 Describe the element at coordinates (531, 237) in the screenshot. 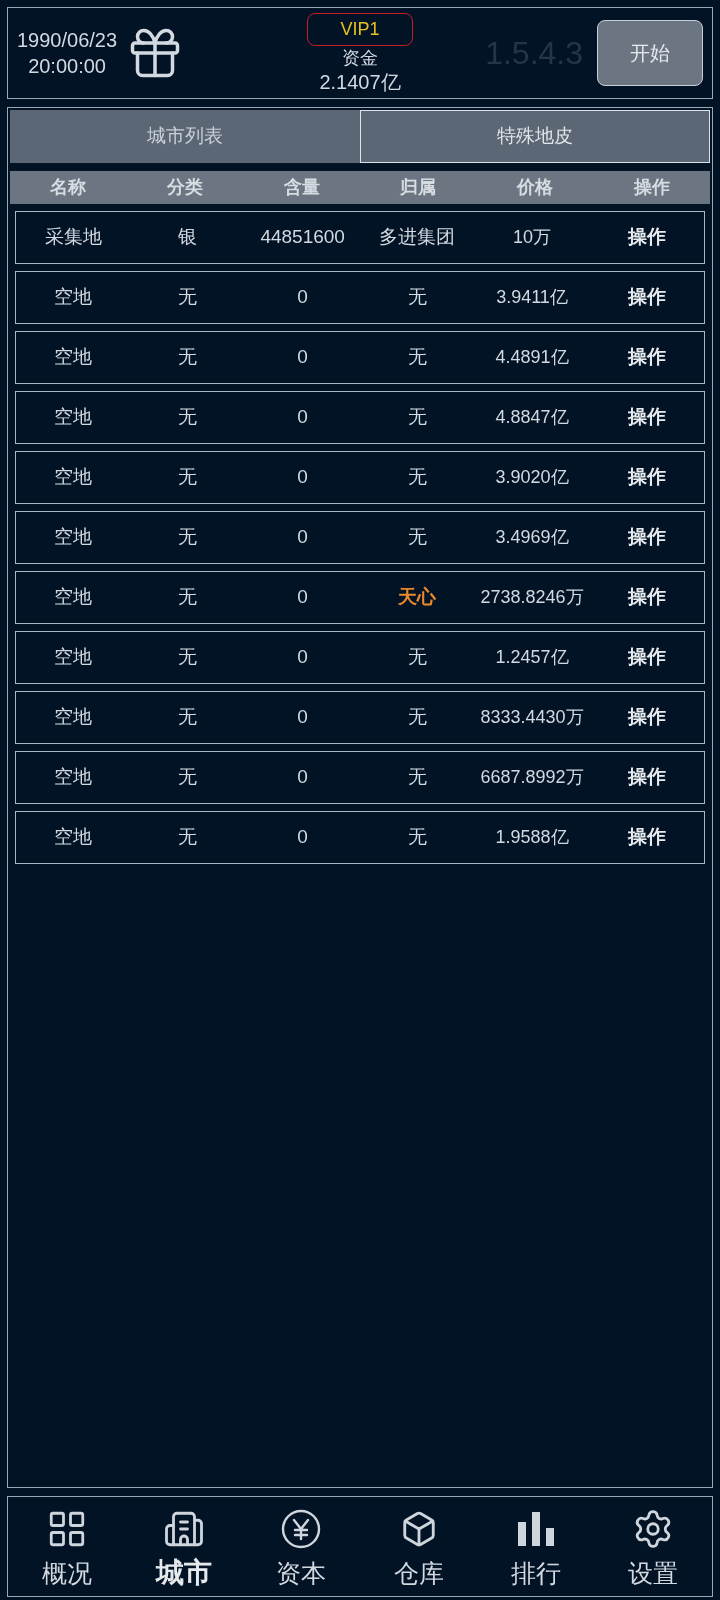

I see `table-cell-text: 10万` at that location.